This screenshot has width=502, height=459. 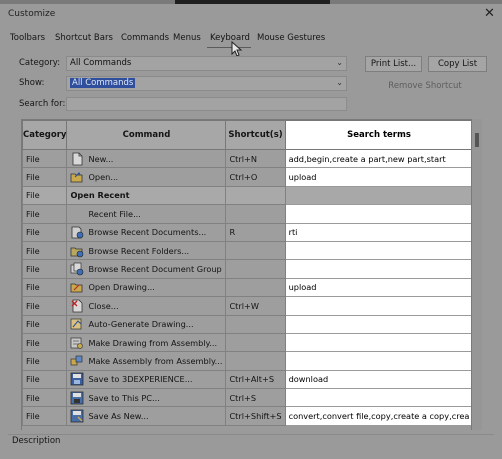 What do you see at coordinates (100, 195) in the screenshot?
I see `command-label: Open Recent` at bounding box center [100, 195].